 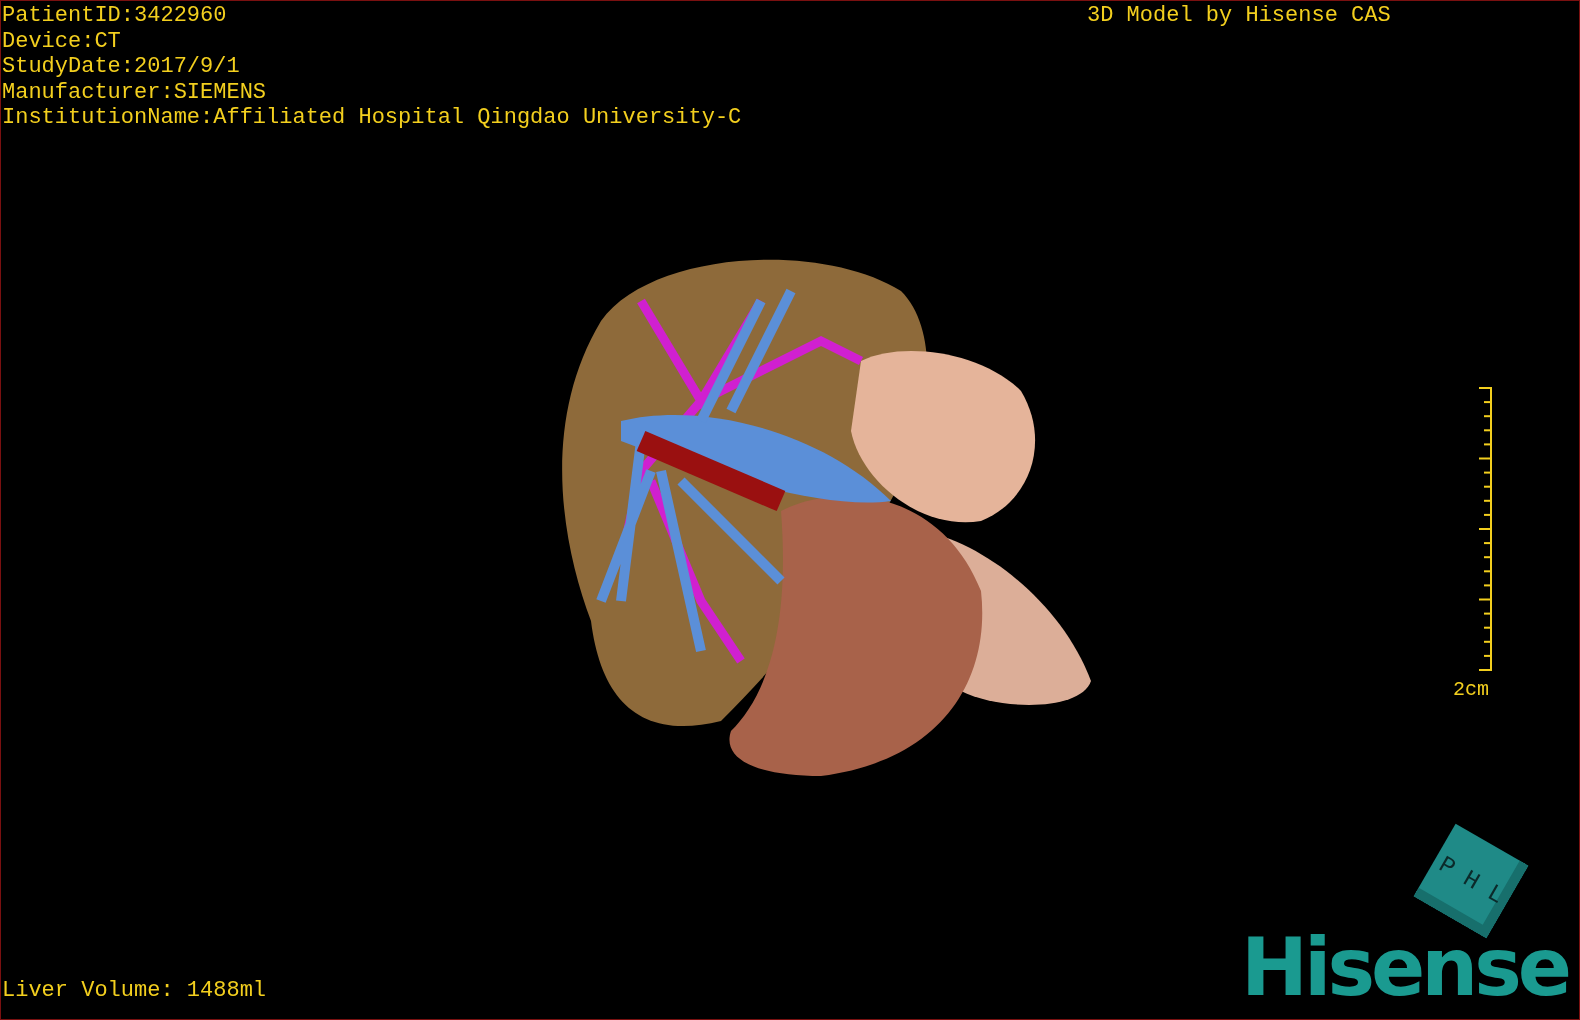 What do you see at coordinates (115, 16) in the screenshot?
I see `study-info-line: PatientID:3422960` at bounding box center [115, 16].